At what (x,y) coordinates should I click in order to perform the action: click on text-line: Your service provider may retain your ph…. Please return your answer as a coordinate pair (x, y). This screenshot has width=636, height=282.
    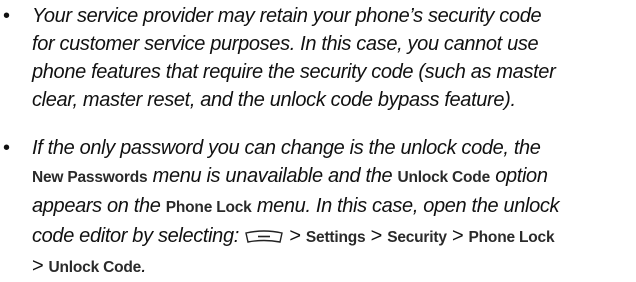
    Looking at the image, I should click on (287, 16).